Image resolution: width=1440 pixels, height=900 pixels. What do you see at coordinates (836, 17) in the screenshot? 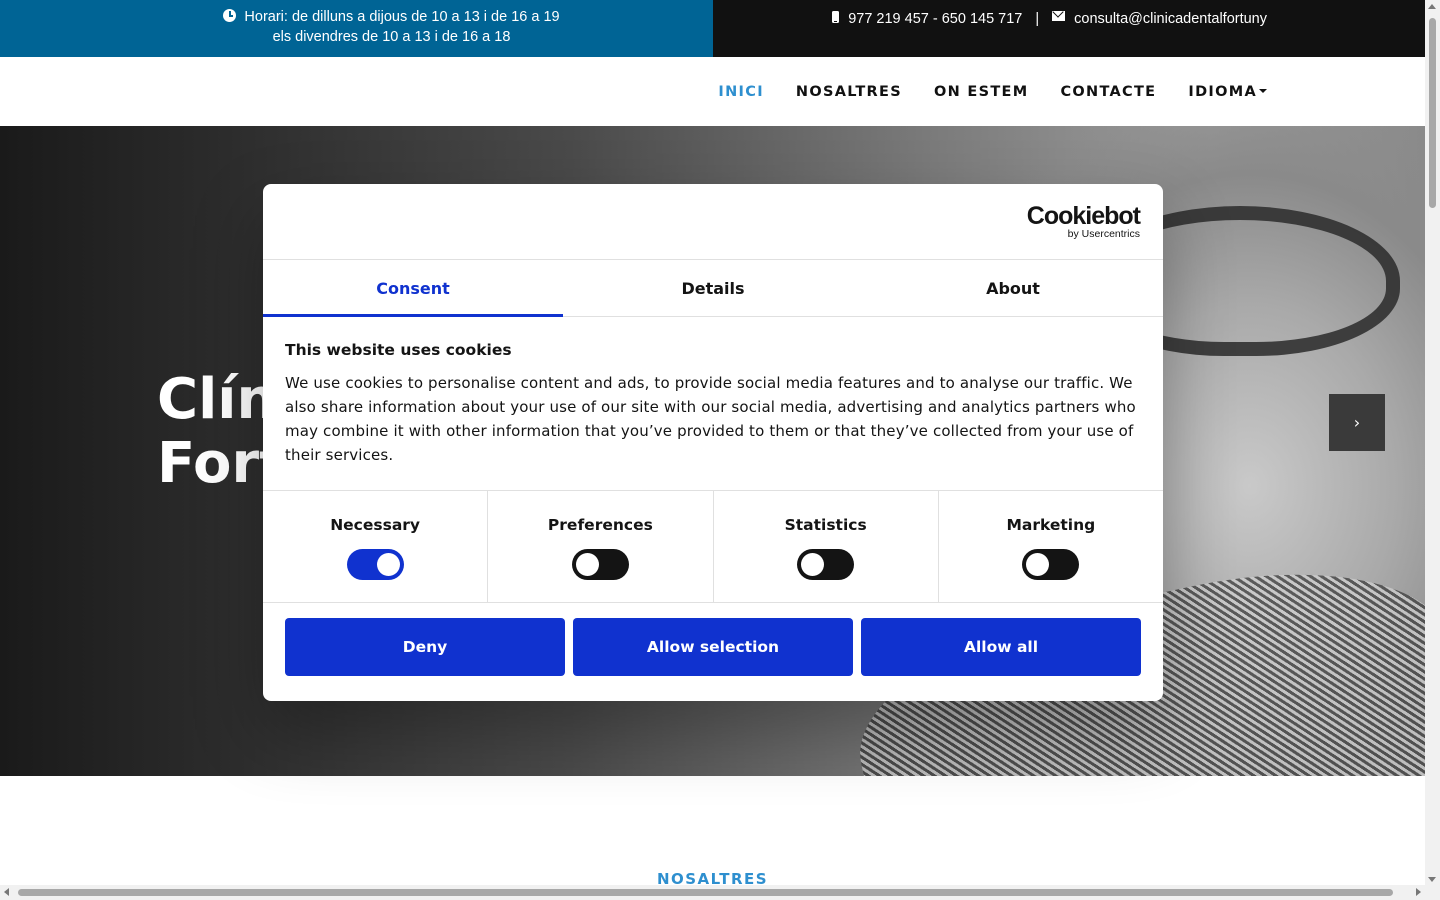
I see `mobile-phone-icon` at bounding box center [836, 17].